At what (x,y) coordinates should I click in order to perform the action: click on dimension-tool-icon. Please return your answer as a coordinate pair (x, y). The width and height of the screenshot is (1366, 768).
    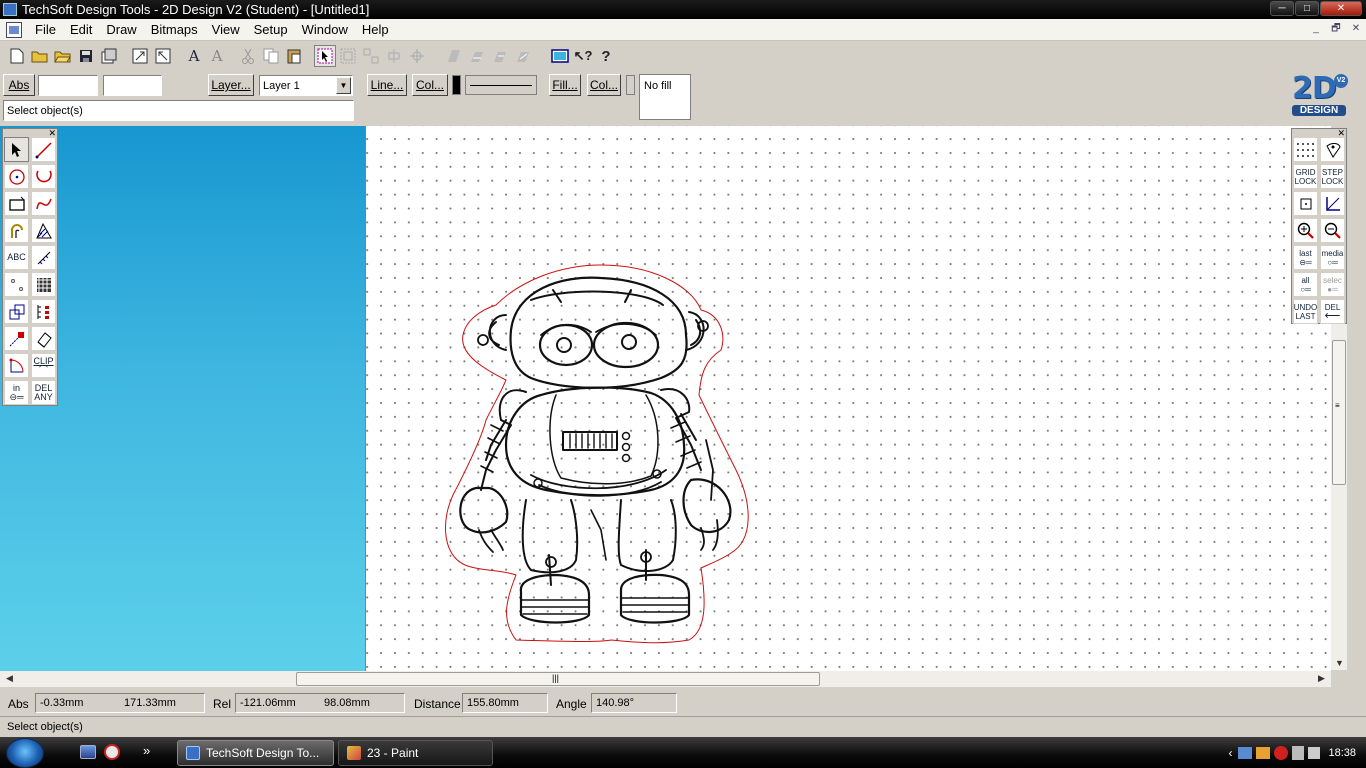
    Looking at the image, I should click on (43, 257).